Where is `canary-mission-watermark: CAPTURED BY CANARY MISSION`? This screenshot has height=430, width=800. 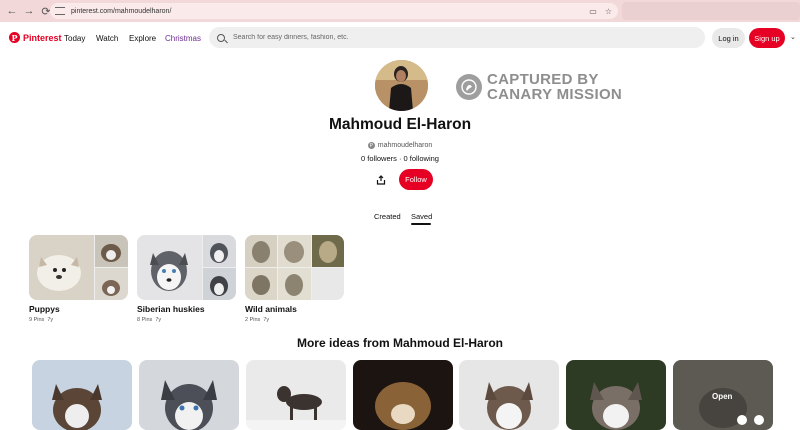 canary-mission-watermark: CAPTURED BY CANARY MISSION is located at coordinates (539, 87).